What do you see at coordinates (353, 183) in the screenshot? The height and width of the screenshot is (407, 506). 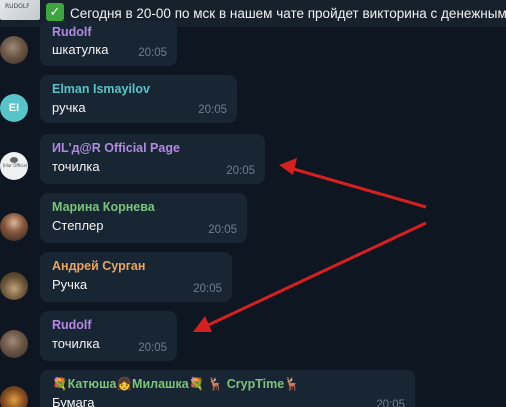 I see `annotation-arrow-to-ildar` at bounding box center [353, 183].